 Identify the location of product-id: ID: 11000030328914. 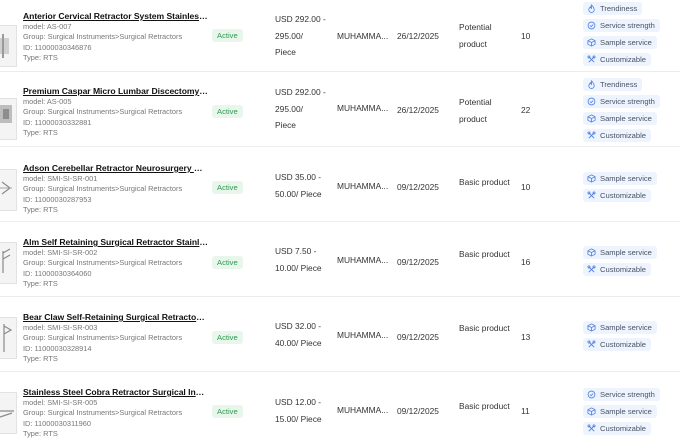
(57, 348).